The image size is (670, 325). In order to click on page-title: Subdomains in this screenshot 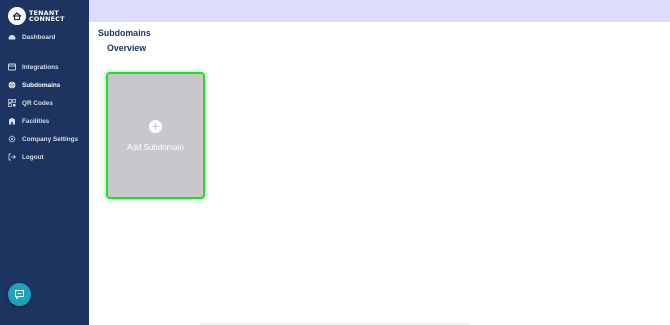, I will do `click(124, 33)`.